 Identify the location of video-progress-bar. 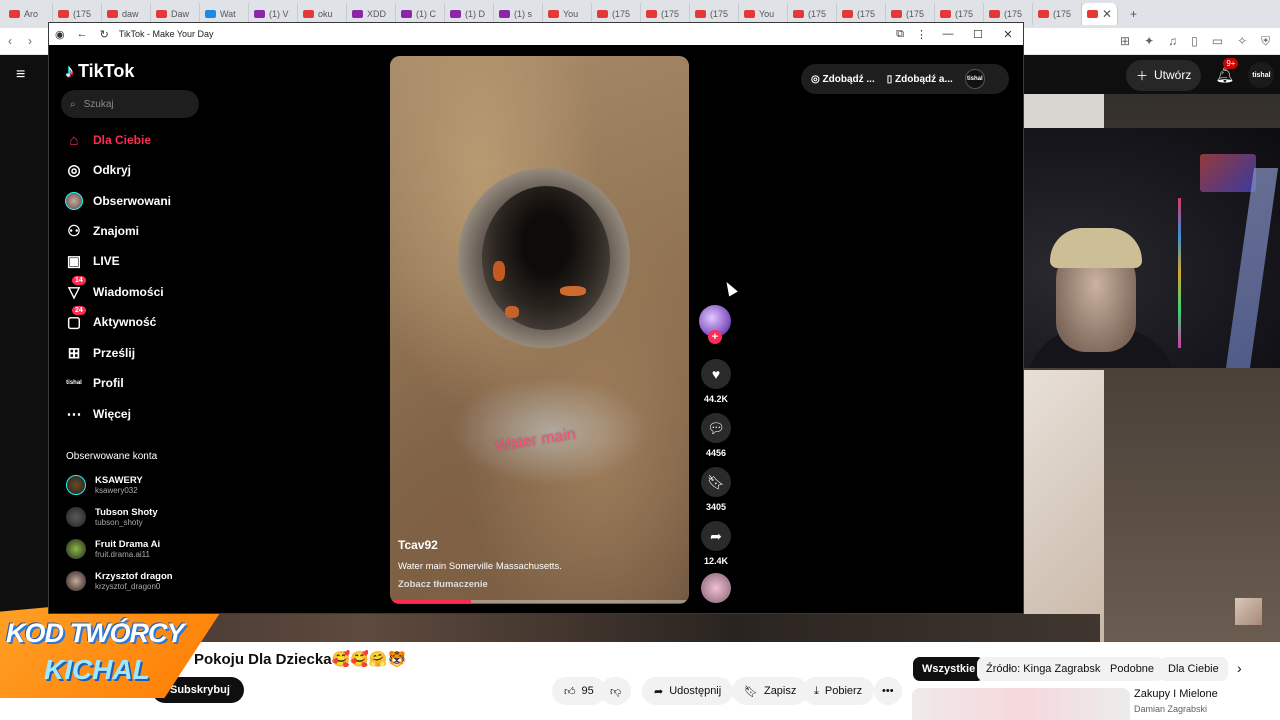
(539, 601).